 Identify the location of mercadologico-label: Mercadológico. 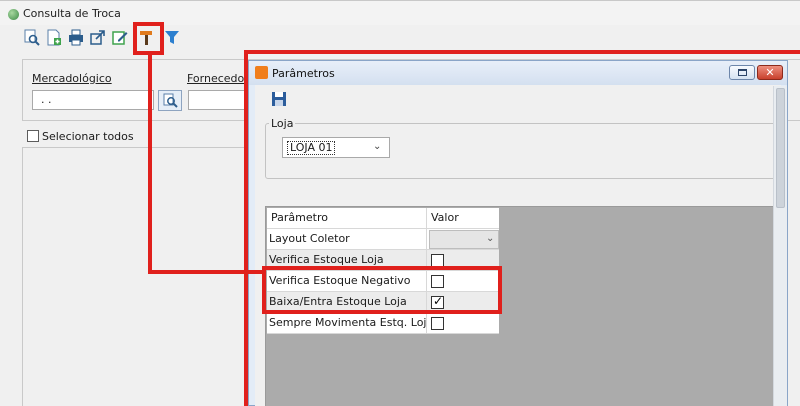
(72, 78).